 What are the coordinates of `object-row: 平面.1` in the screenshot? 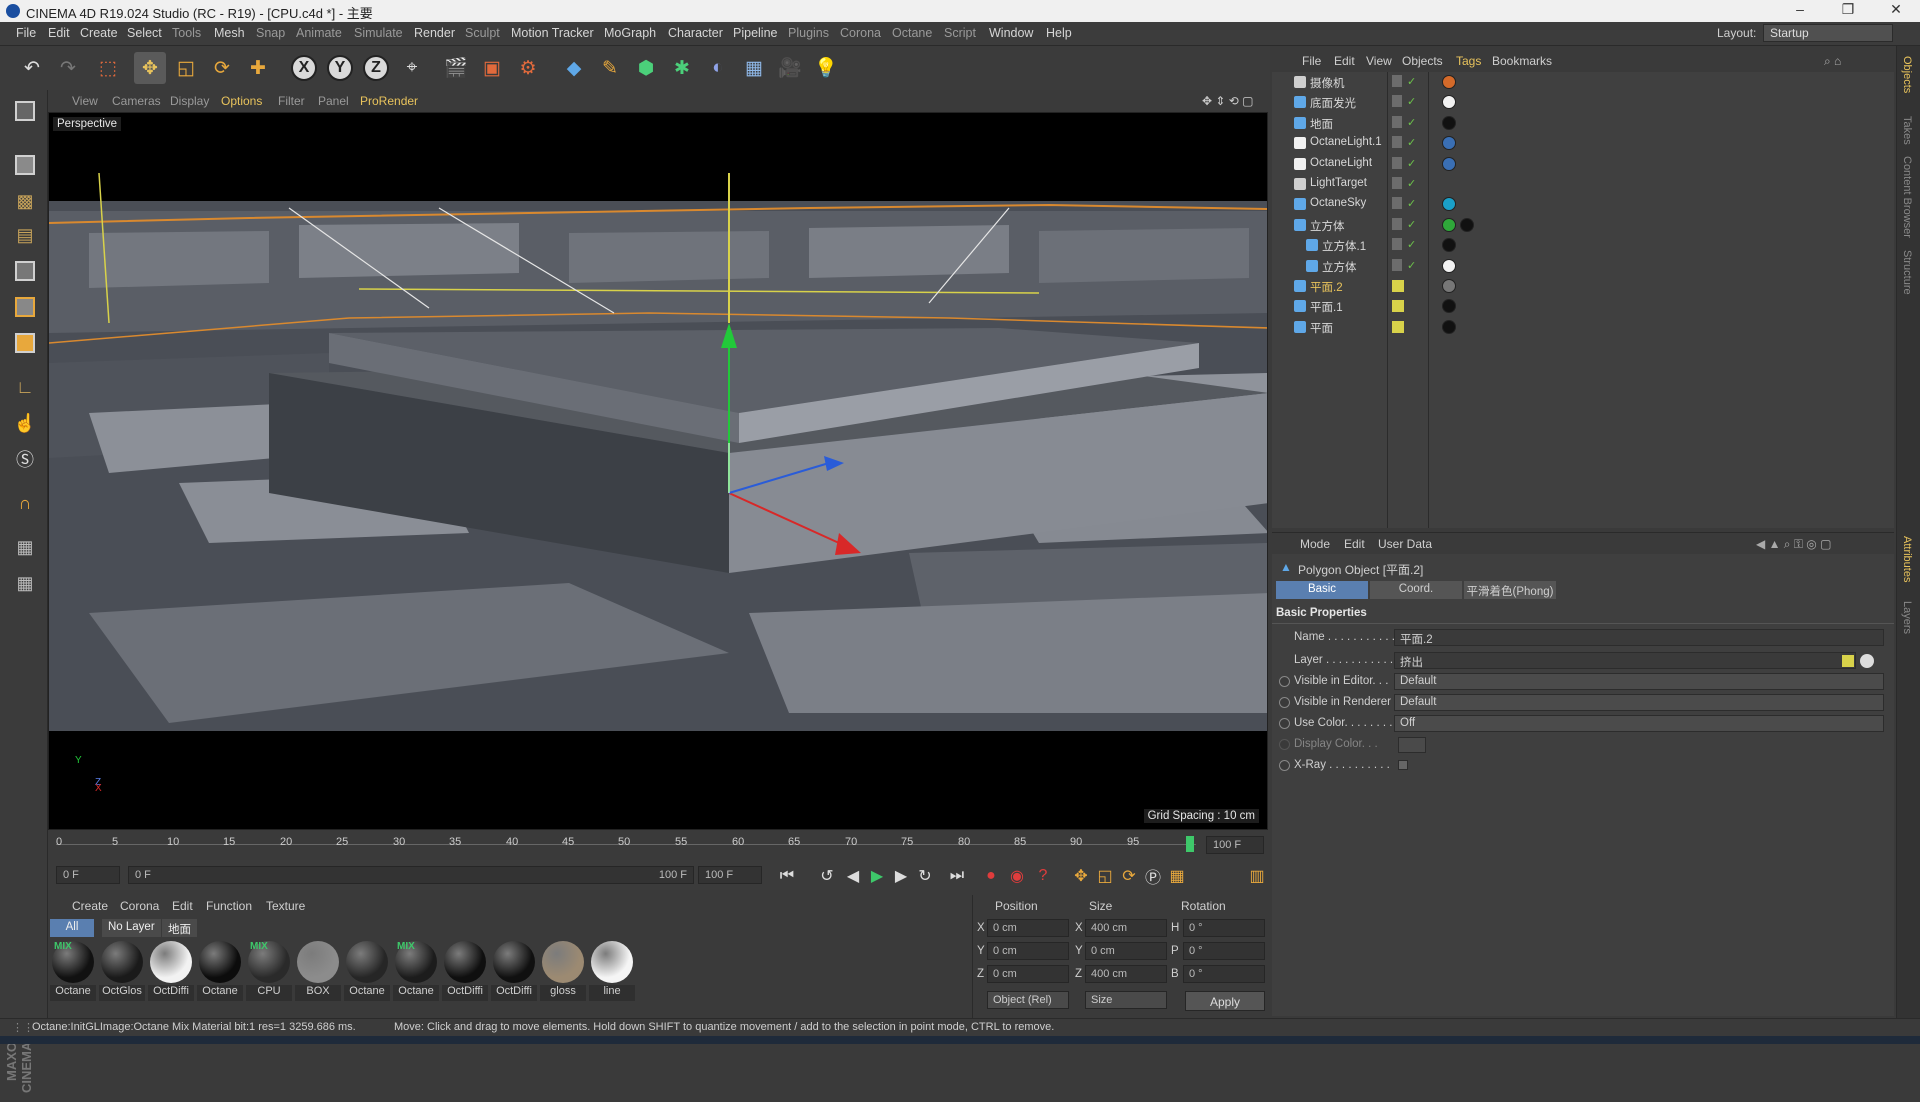 It's located at (1583, 306).